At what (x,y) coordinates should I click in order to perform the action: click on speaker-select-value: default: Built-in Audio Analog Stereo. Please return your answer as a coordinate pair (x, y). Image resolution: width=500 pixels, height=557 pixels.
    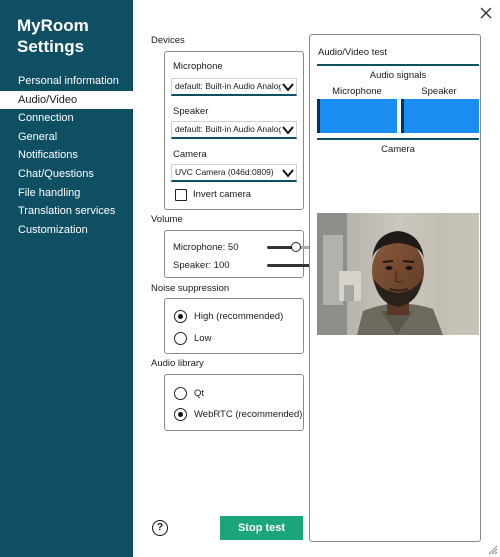
    Looking at the image, I should click on (228, 129).